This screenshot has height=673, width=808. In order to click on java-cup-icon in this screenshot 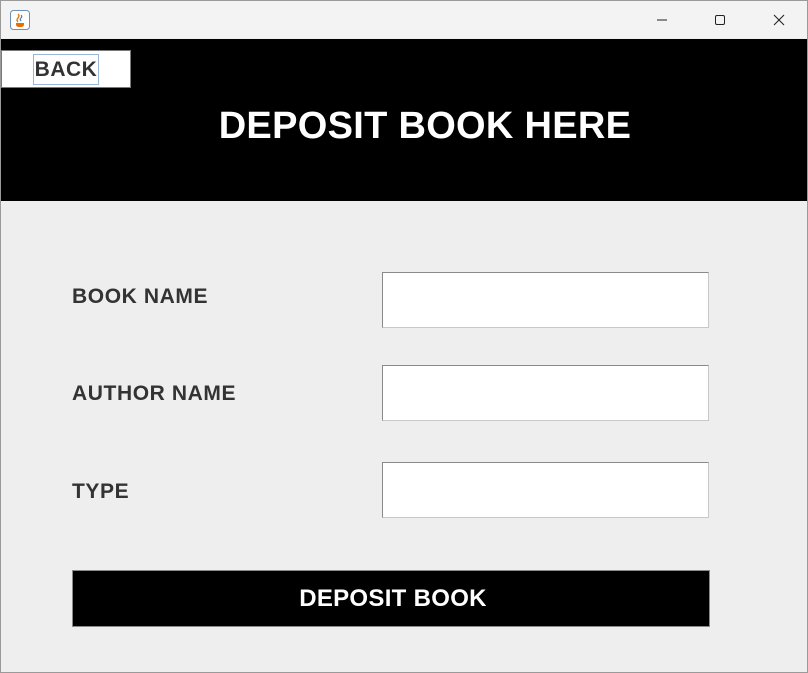, I will do `click(20, 20)`.